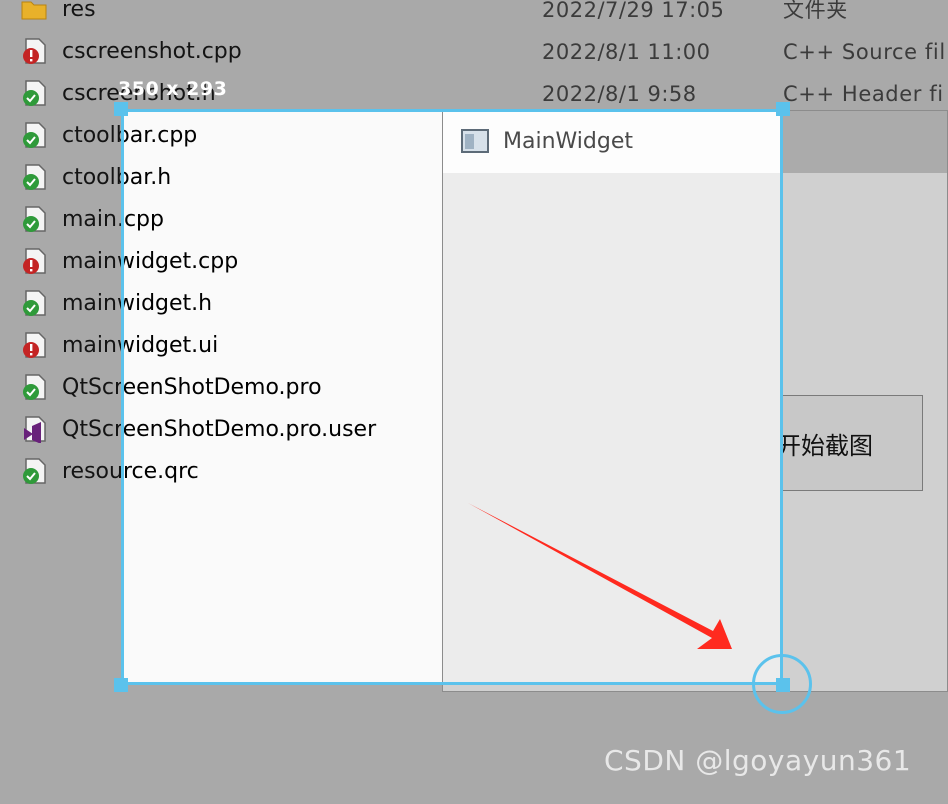  What do you see at coordinates (758, 760) in the screenshot?
I see `csdn-watermark: CSDN @lgoyayun361` at bounding box center [758, 760].